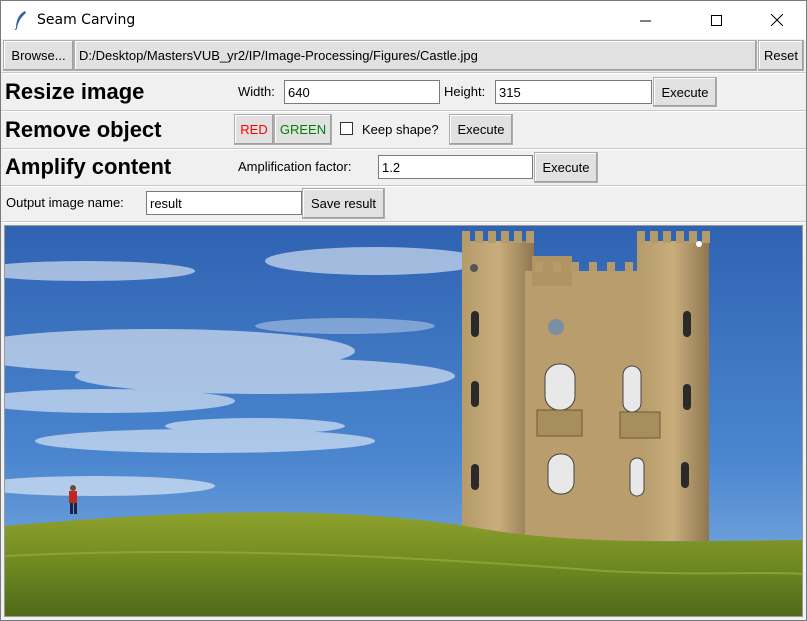 The image size is (807, 621). What do you see at coordinates (20, 20) in the screenshot?
I see `feather-icon` at bounding box center [20, 20].